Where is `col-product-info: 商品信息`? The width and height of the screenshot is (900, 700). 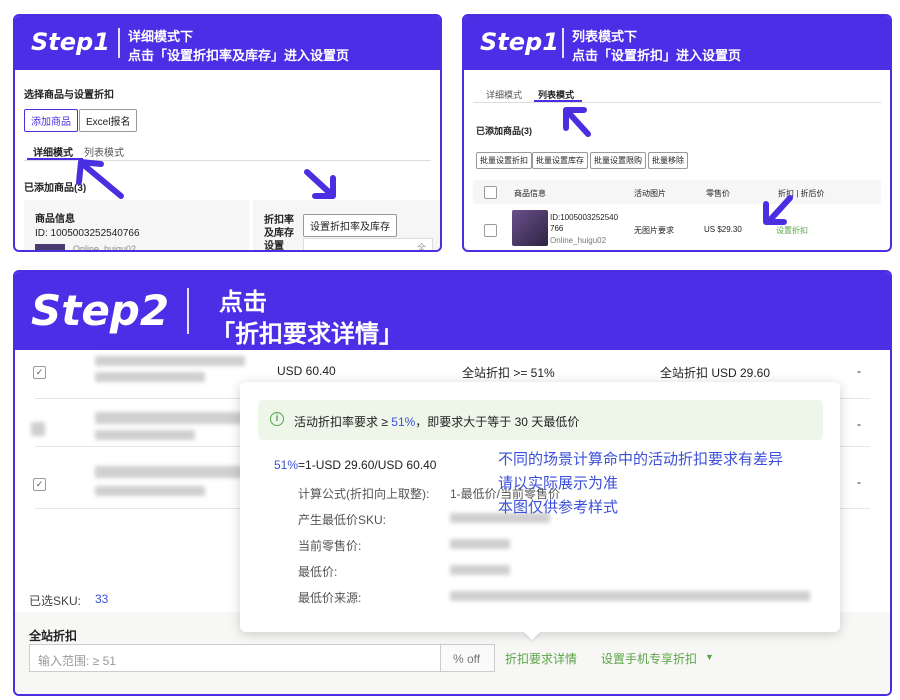
col-product-info: 商品信息 is located at coordinates (530, 193).